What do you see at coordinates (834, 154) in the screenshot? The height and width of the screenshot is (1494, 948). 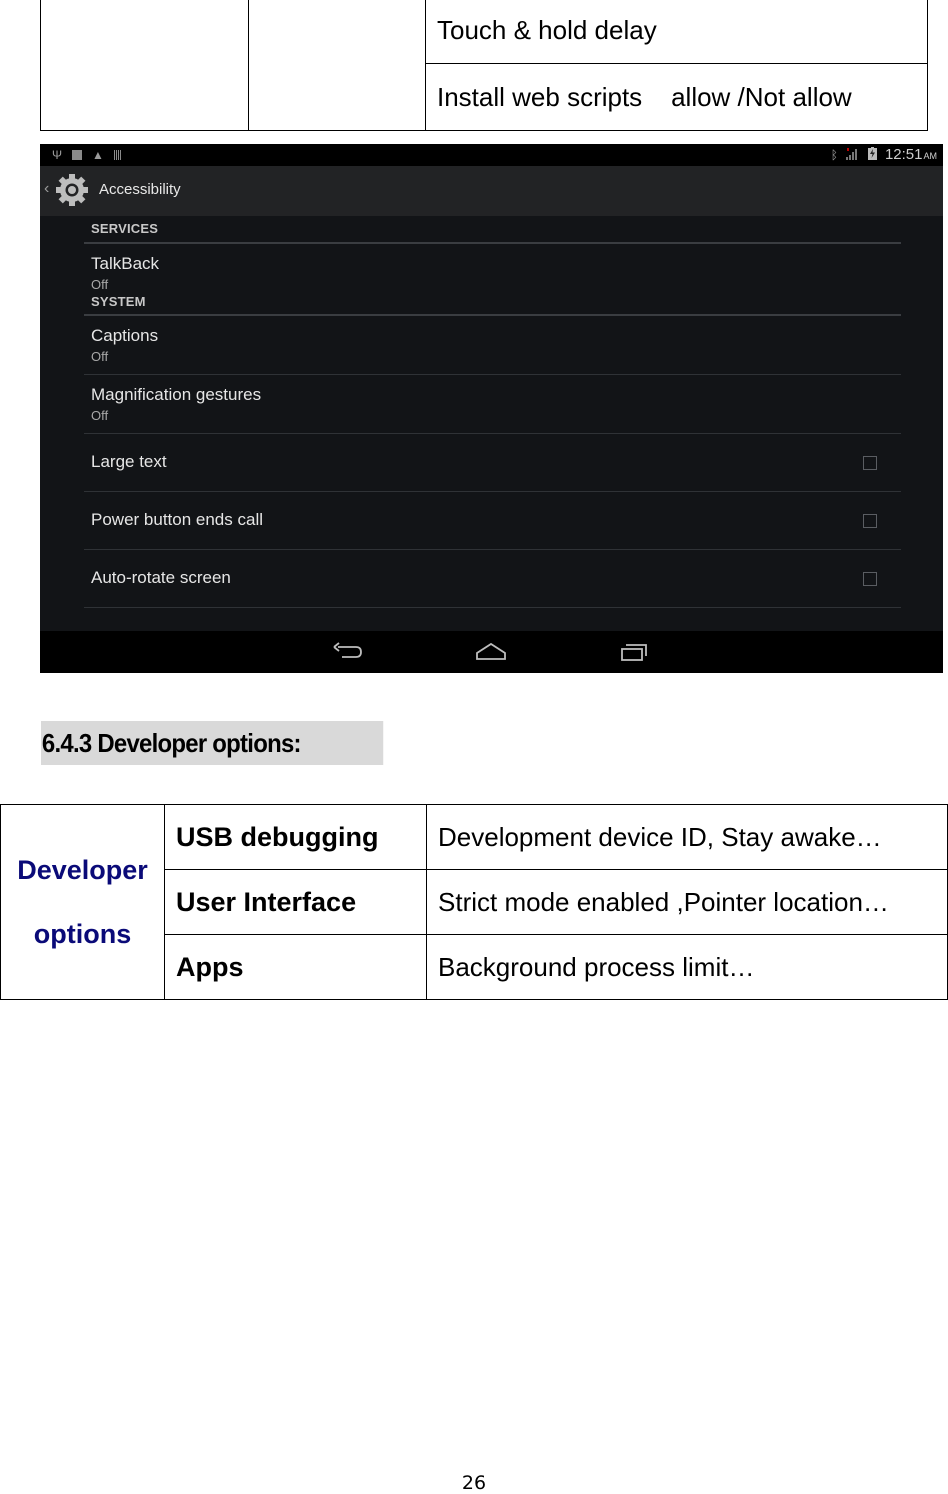 I see `bluetooth-icon: ᛒ` at bounding box center [834, 154].